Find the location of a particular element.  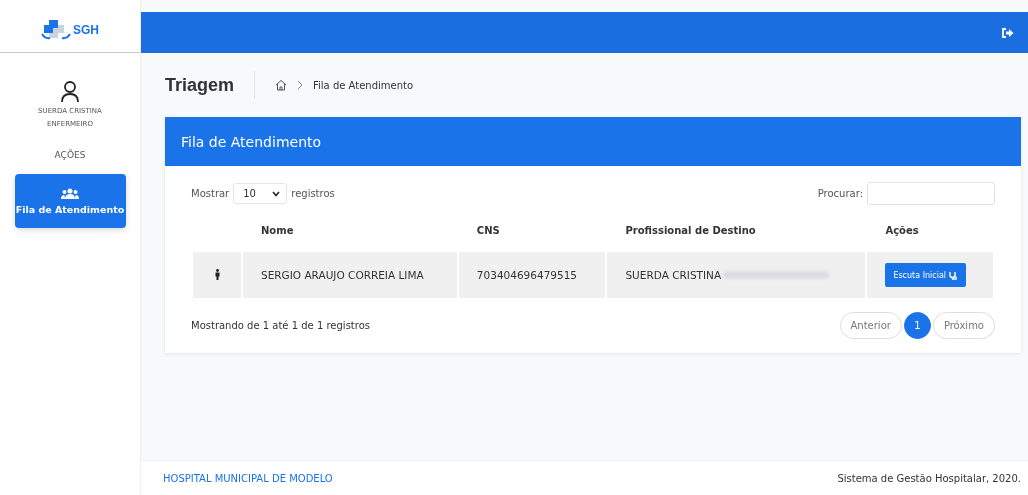

table-cell: SUERDA CRISTINA is located at coordinates (673, 275).